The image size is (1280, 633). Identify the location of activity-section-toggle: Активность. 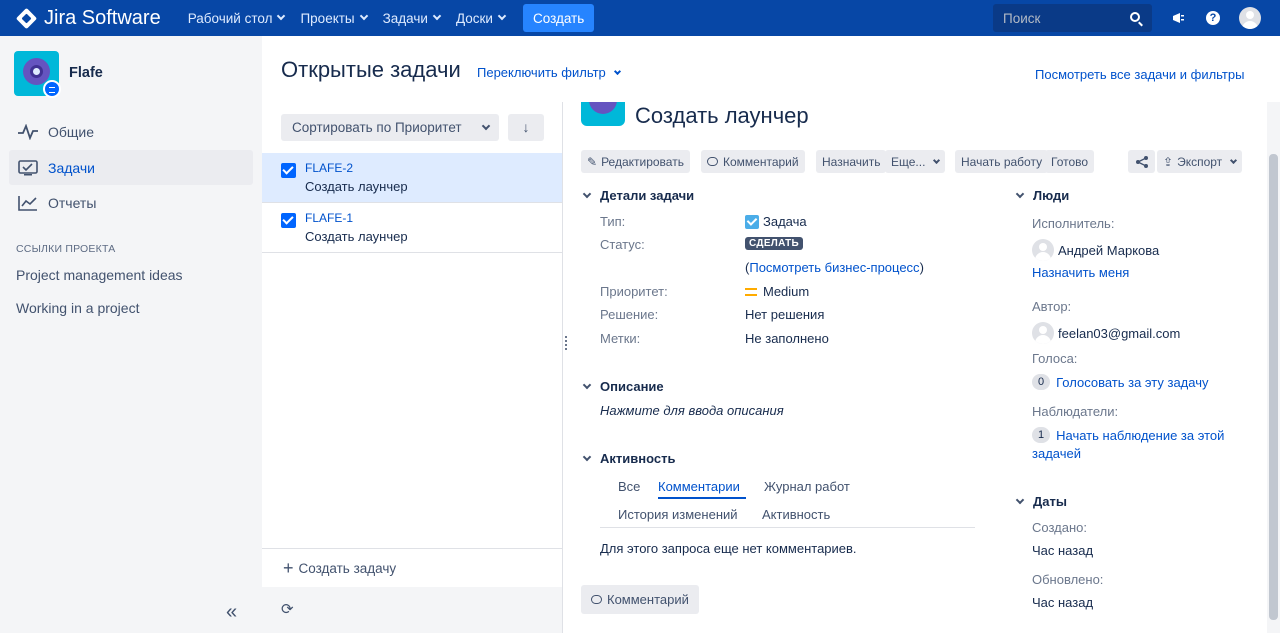
(628, 458).